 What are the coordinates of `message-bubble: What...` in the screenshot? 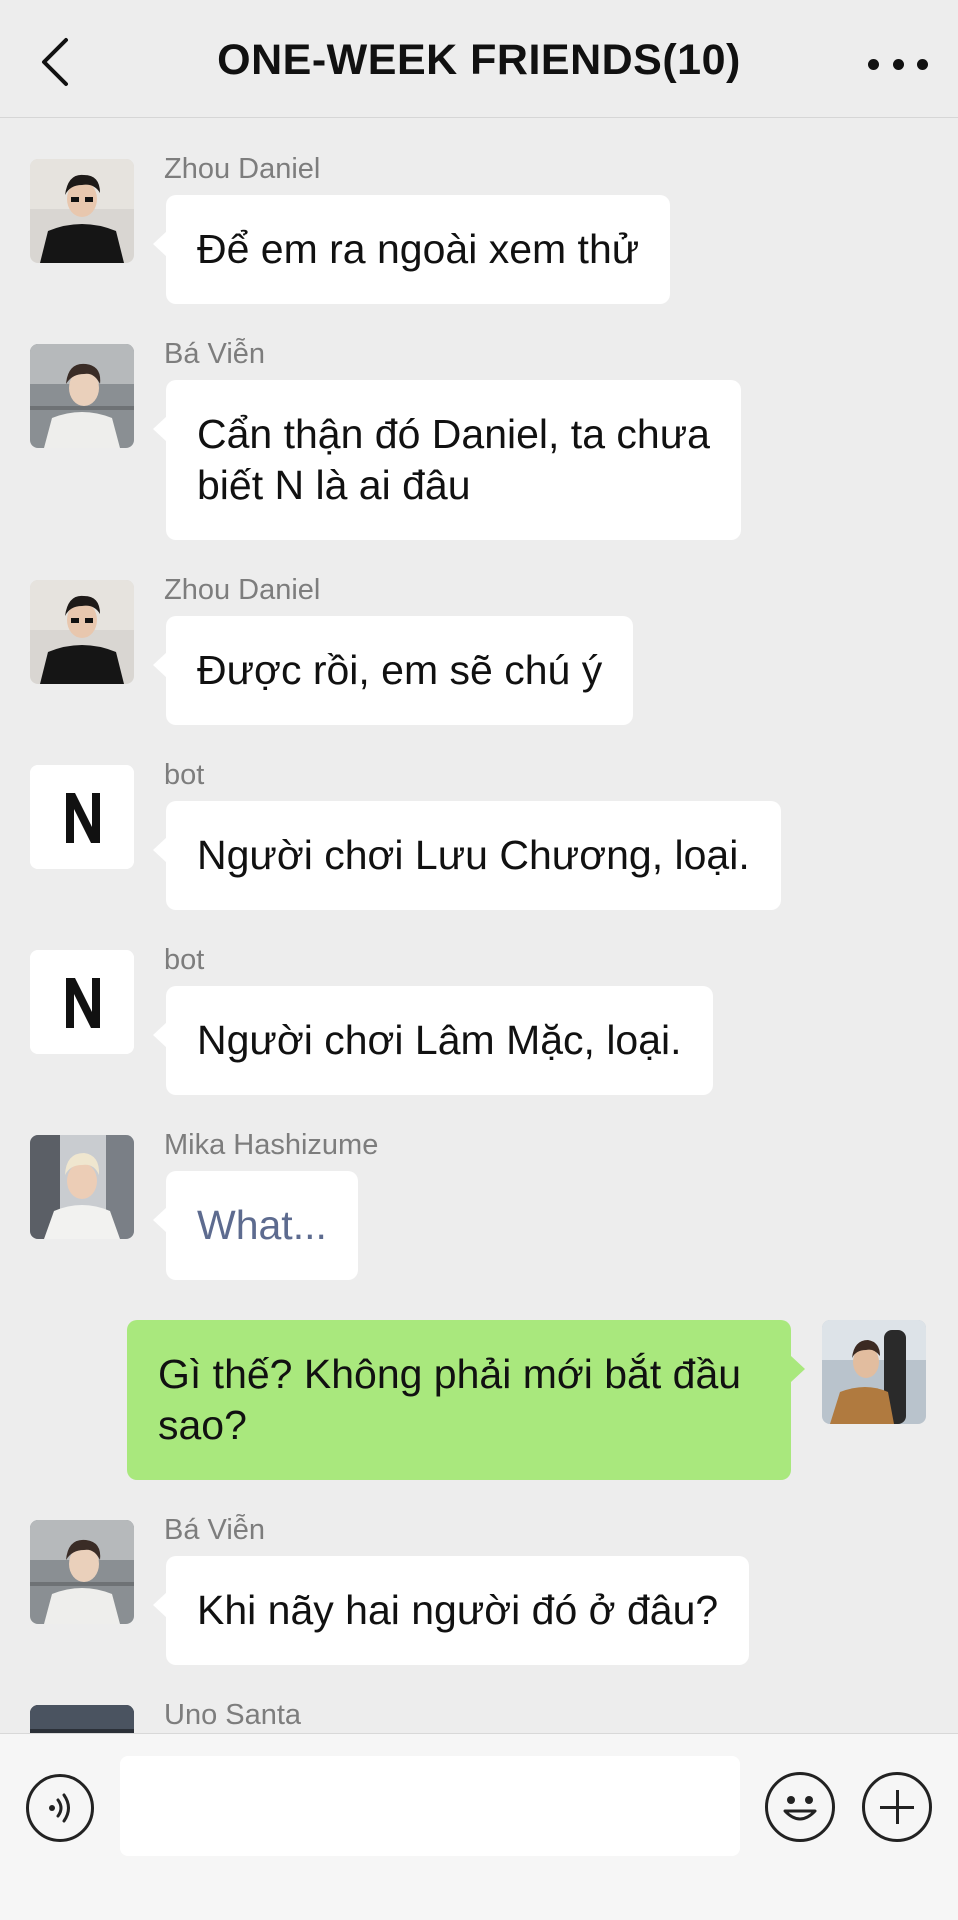 It's located at (255, 1225).